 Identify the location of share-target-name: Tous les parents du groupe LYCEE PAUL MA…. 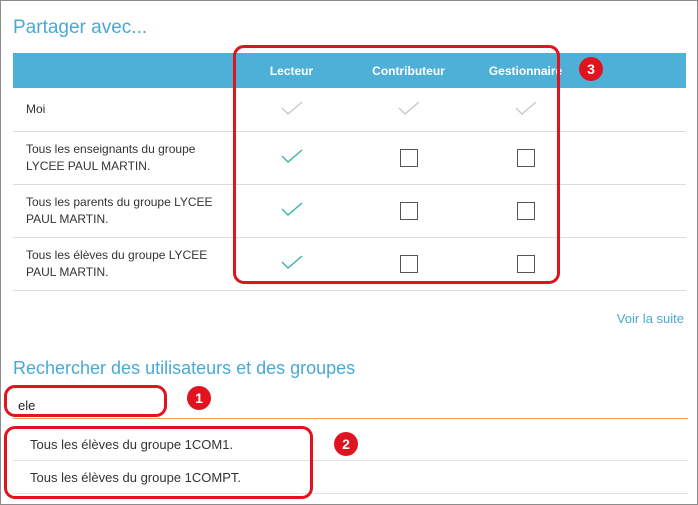
(123, 211).